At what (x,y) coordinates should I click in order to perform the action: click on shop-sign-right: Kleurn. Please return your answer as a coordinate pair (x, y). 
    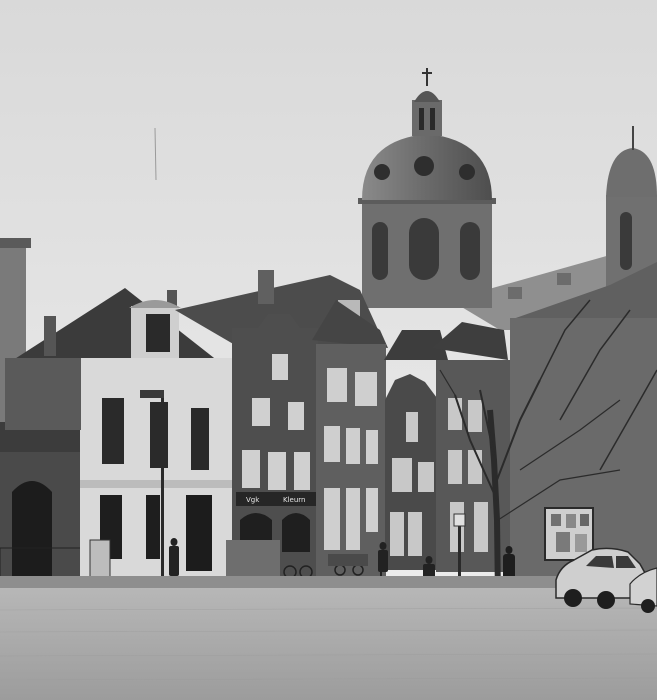
    Looking at the image, I should click on (294, 500).